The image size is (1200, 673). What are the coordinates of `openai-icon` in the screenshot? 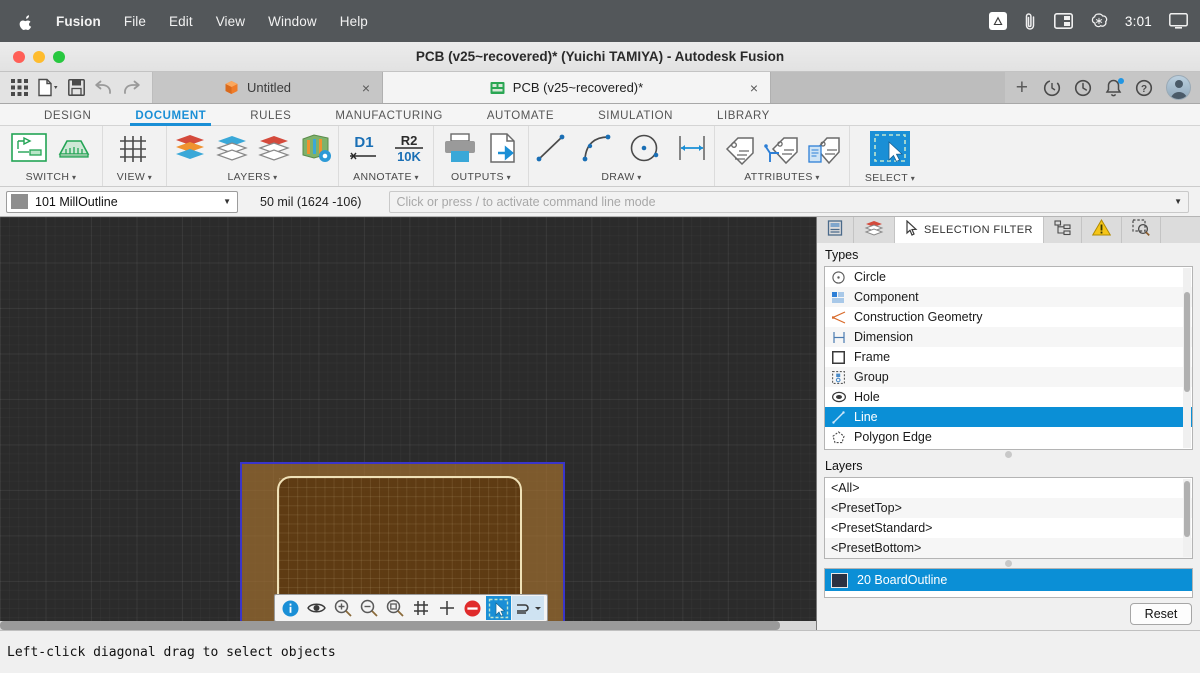 It's located at (1099, 21).